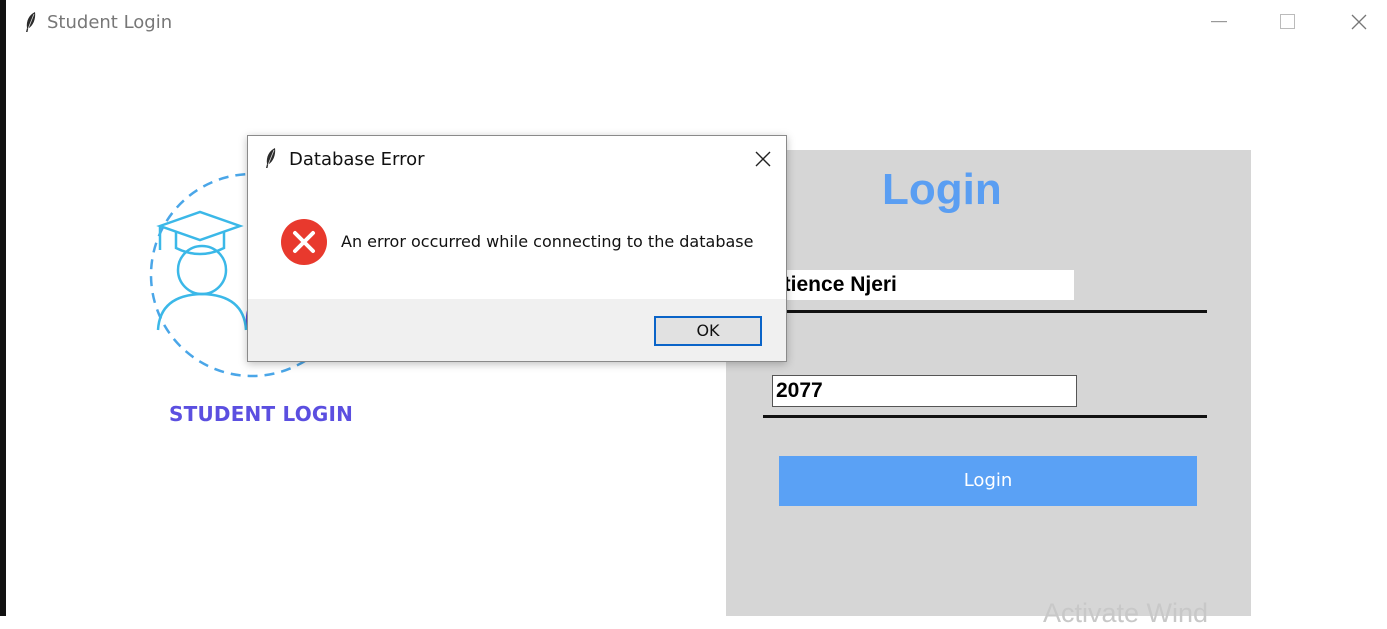  I want to click on username-field: atience Njeri, so click(923, 285).